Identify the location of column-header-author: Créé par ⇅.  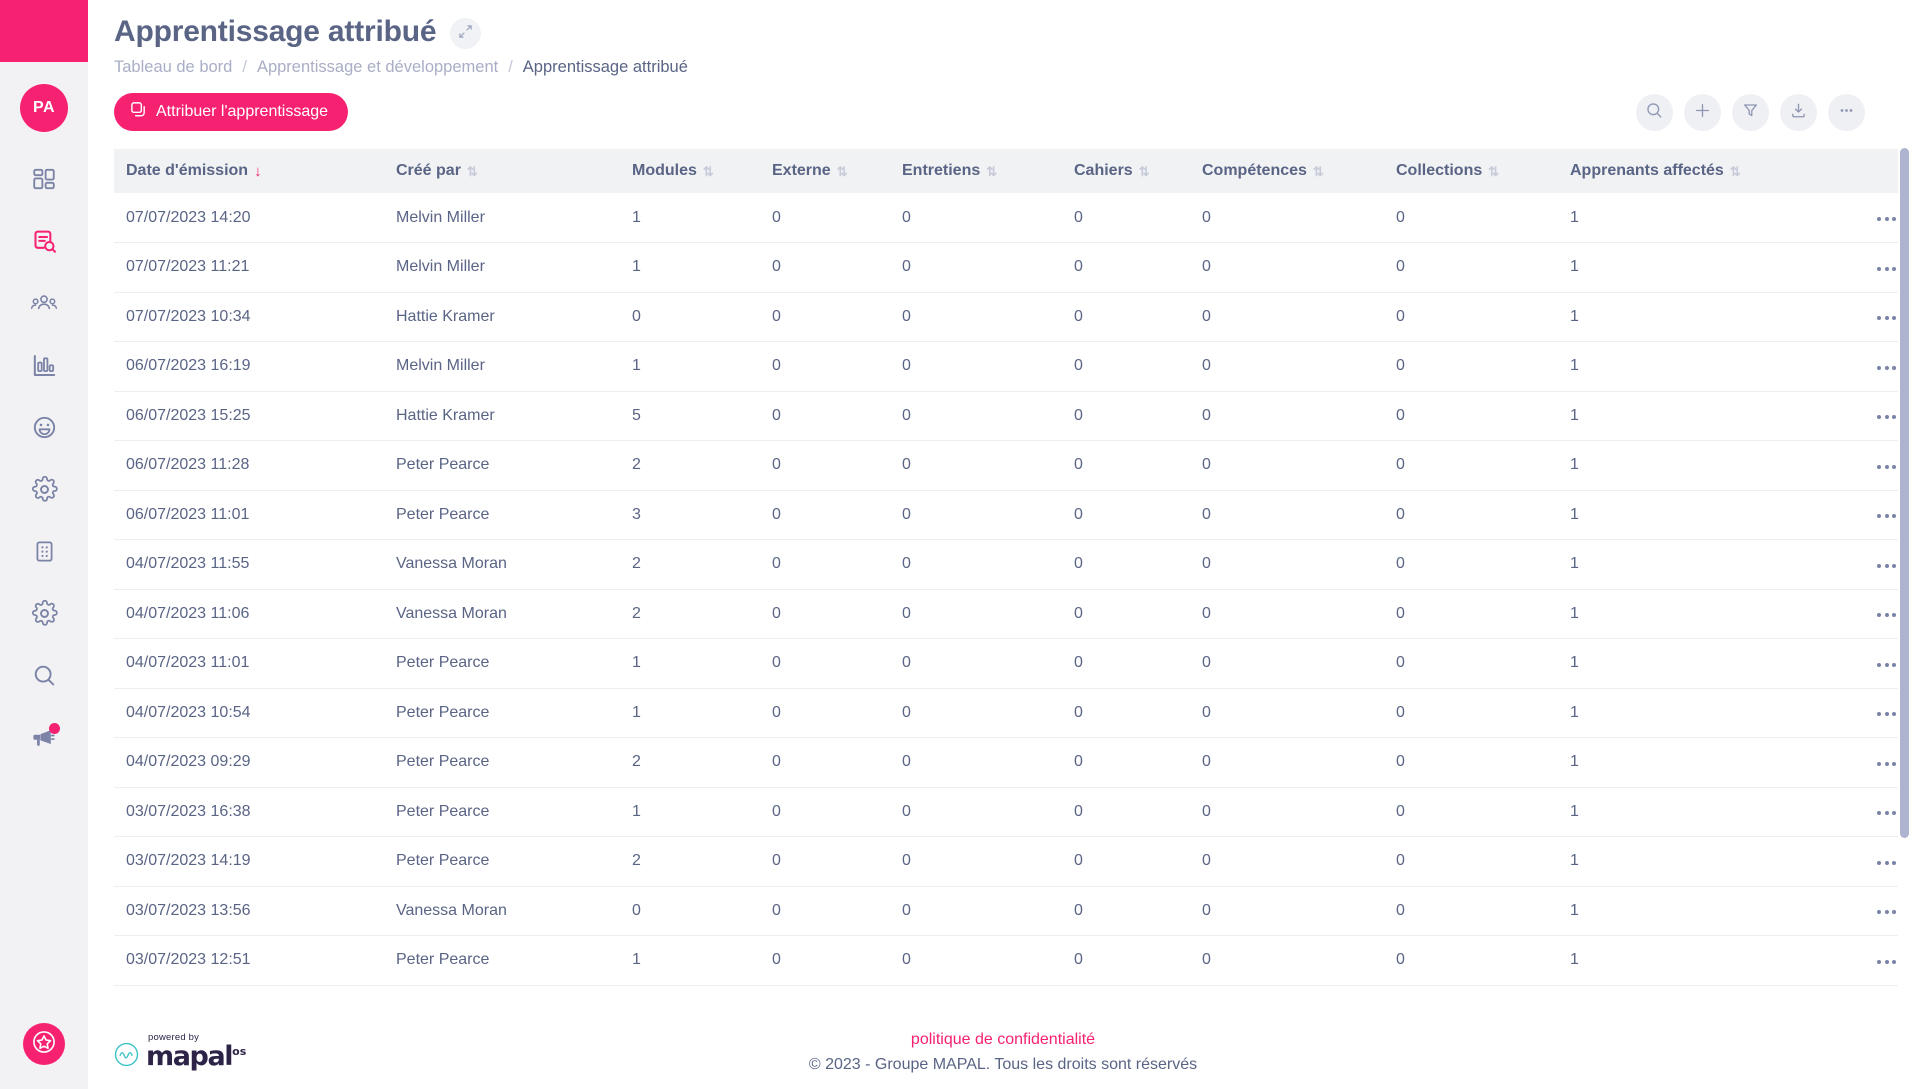
(502, 171).